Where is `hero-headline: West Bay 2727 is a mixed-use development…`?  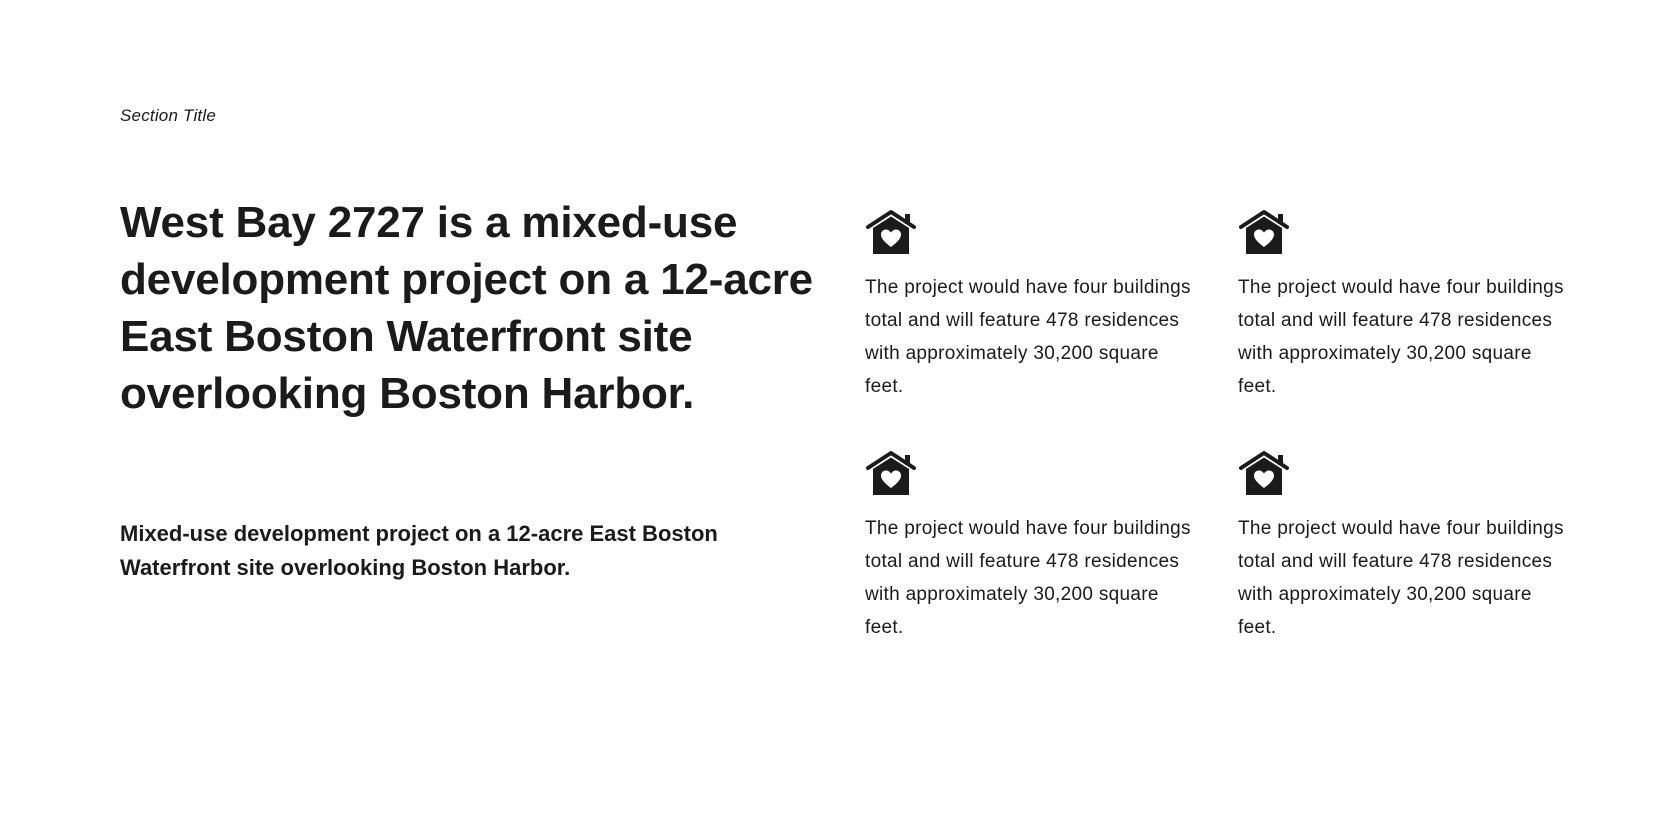 hero-headline: West Bay 2727 is a mixed-use development… is located at coordinates (466, 308).